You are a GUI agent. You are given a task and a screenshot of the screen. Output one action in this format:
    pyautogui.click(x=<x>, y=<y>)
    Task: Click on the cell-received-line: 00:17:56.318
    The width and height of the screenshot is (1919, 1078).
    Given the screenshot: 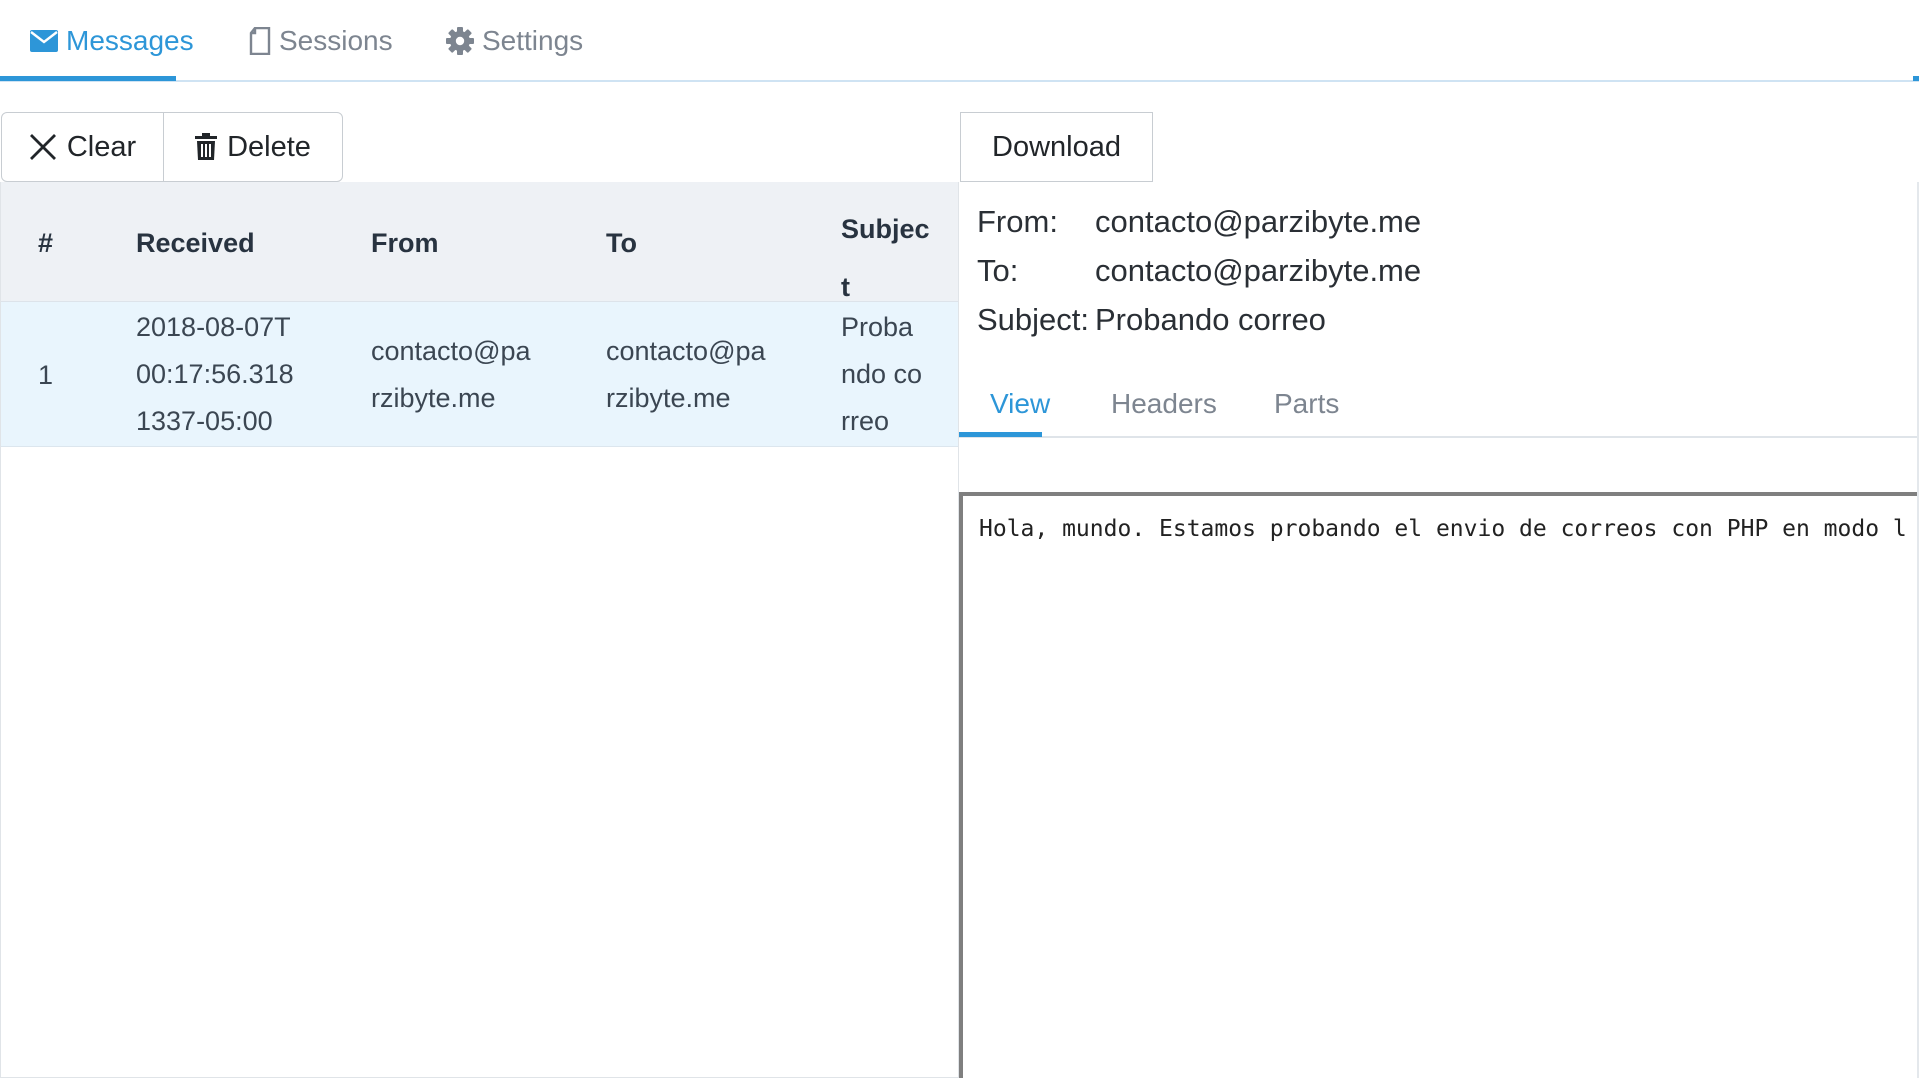 What is the action you would take?
    pyautogui.click(x=215, y=374)
    